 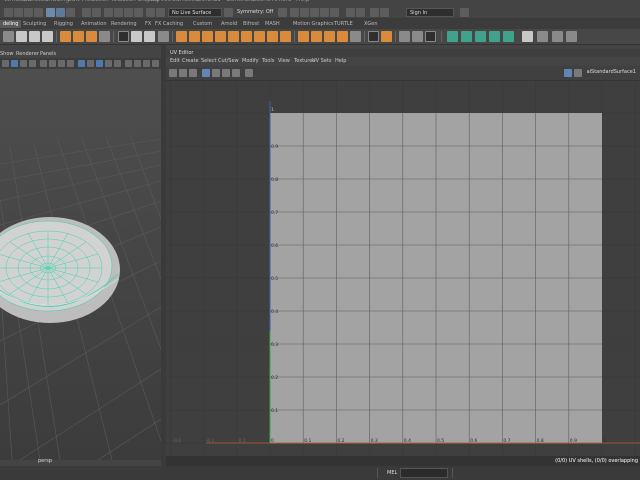 What do you see at coordinates (334, 12) in the screenshot?
I see `arnold-icon` at bounding box center [334, 12].